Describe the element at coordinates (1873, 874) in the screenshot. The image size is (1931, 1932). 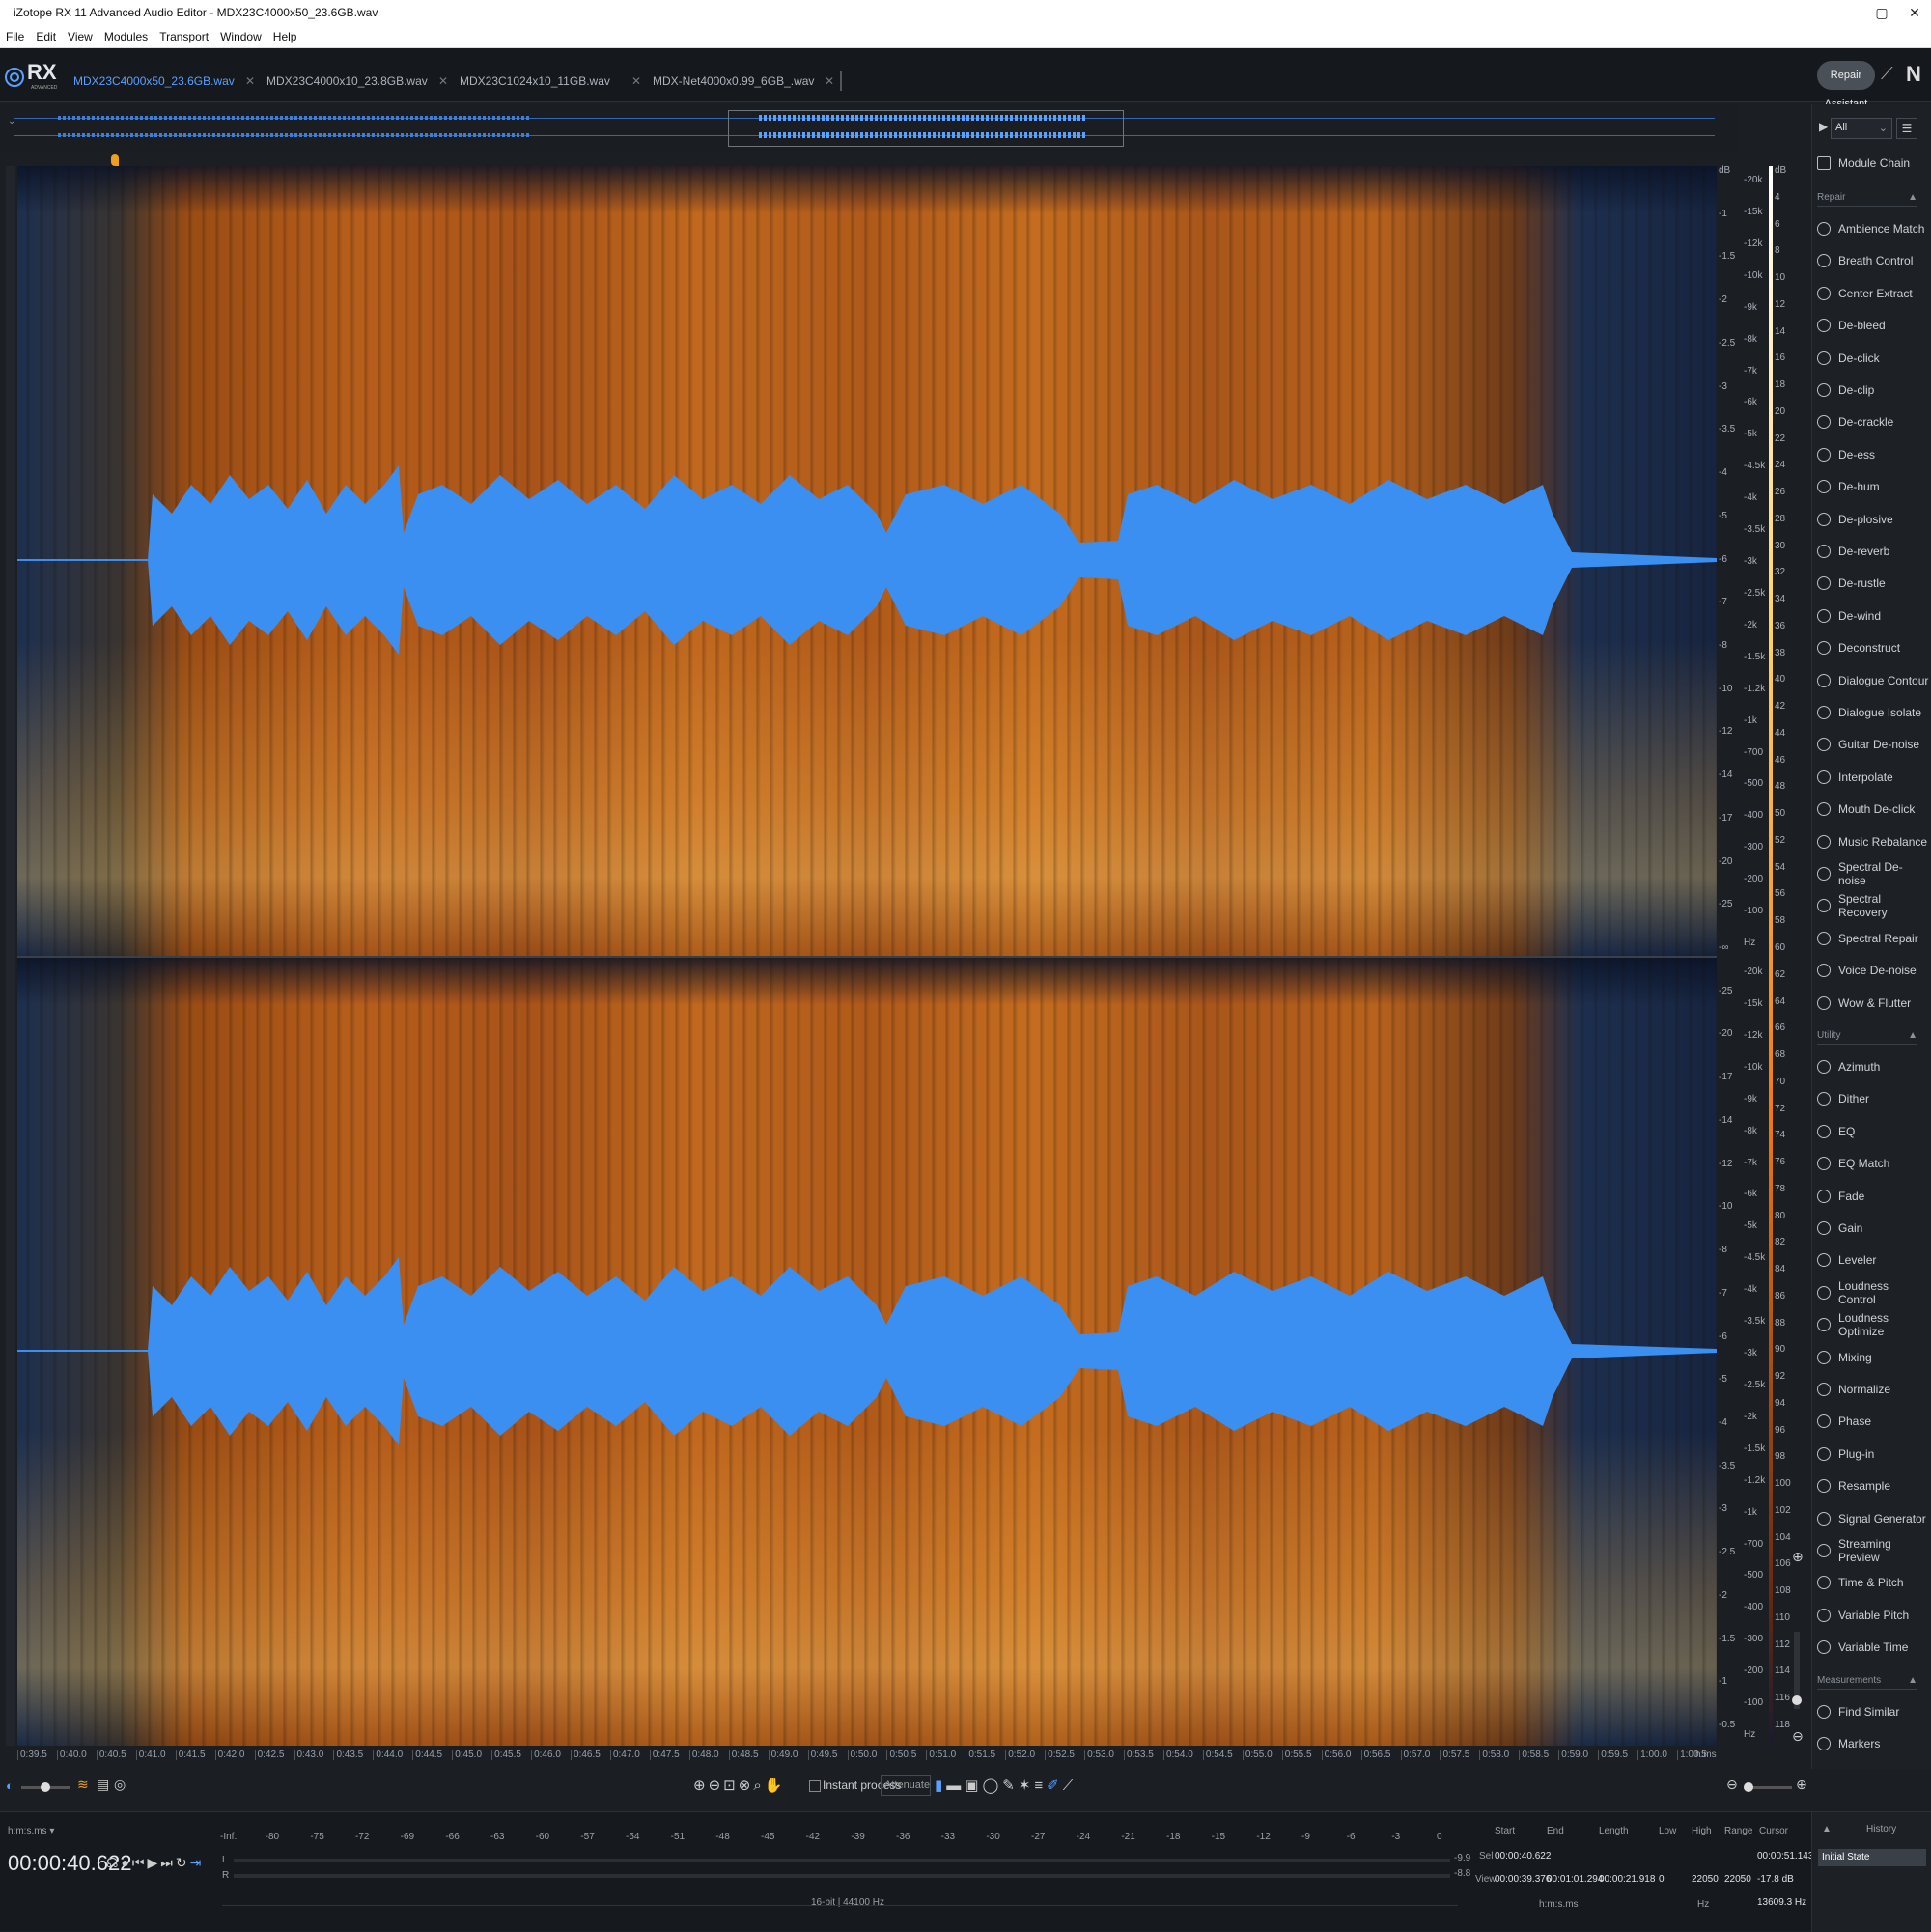
I see `module-spectral-de-noise: Spectral De-noise` at that location.